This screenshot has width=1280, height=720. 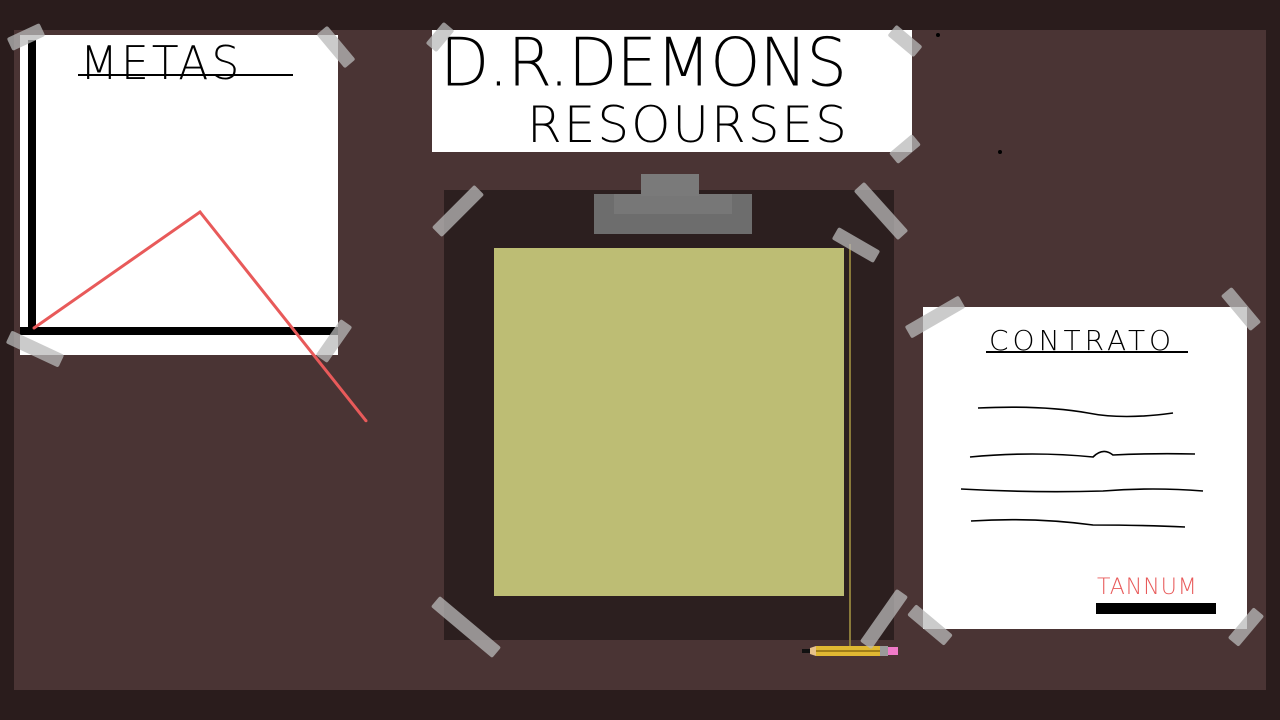 I want to click on banner-title-line2: RESOURSES, so click(x=688, y=125).